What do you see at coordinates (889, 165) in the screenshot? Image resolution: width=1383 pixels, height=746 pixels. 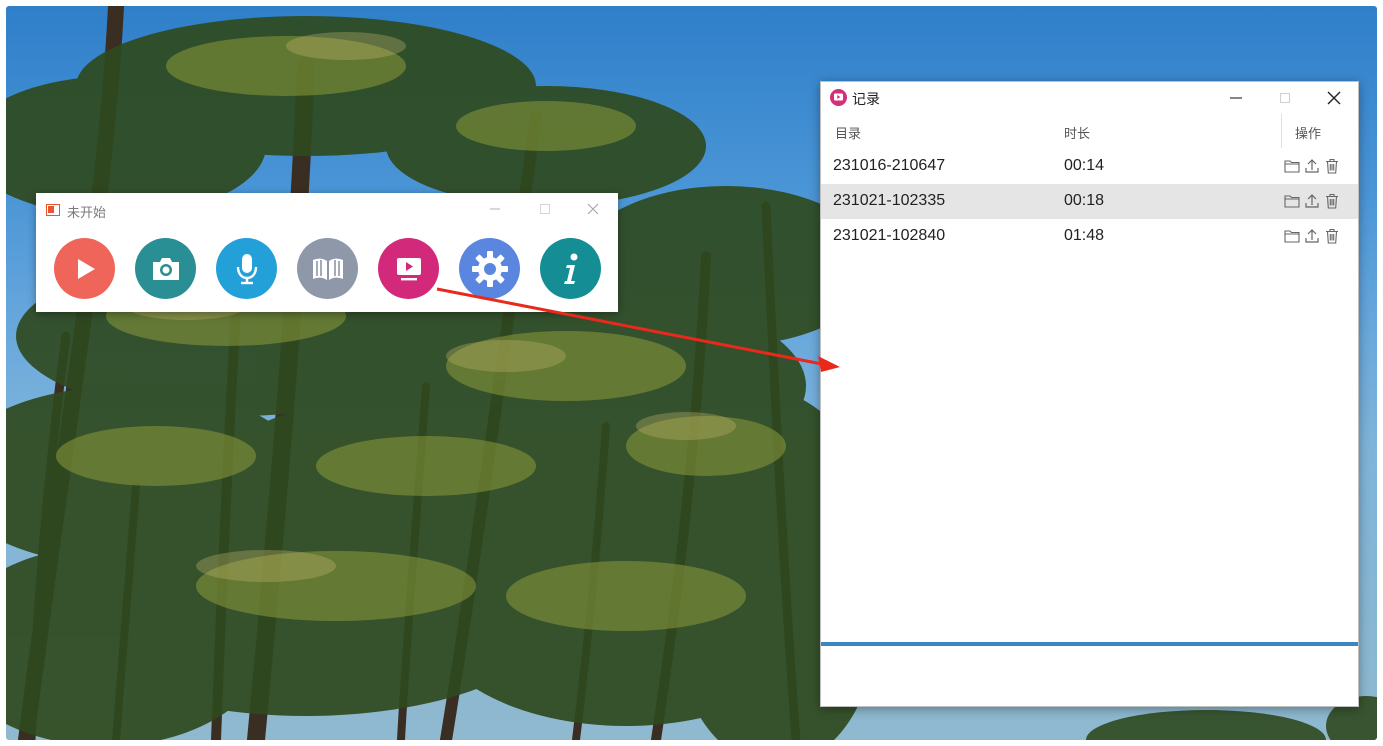 I see `record-directory: 231016-210647` at bounding box center [889, 165].